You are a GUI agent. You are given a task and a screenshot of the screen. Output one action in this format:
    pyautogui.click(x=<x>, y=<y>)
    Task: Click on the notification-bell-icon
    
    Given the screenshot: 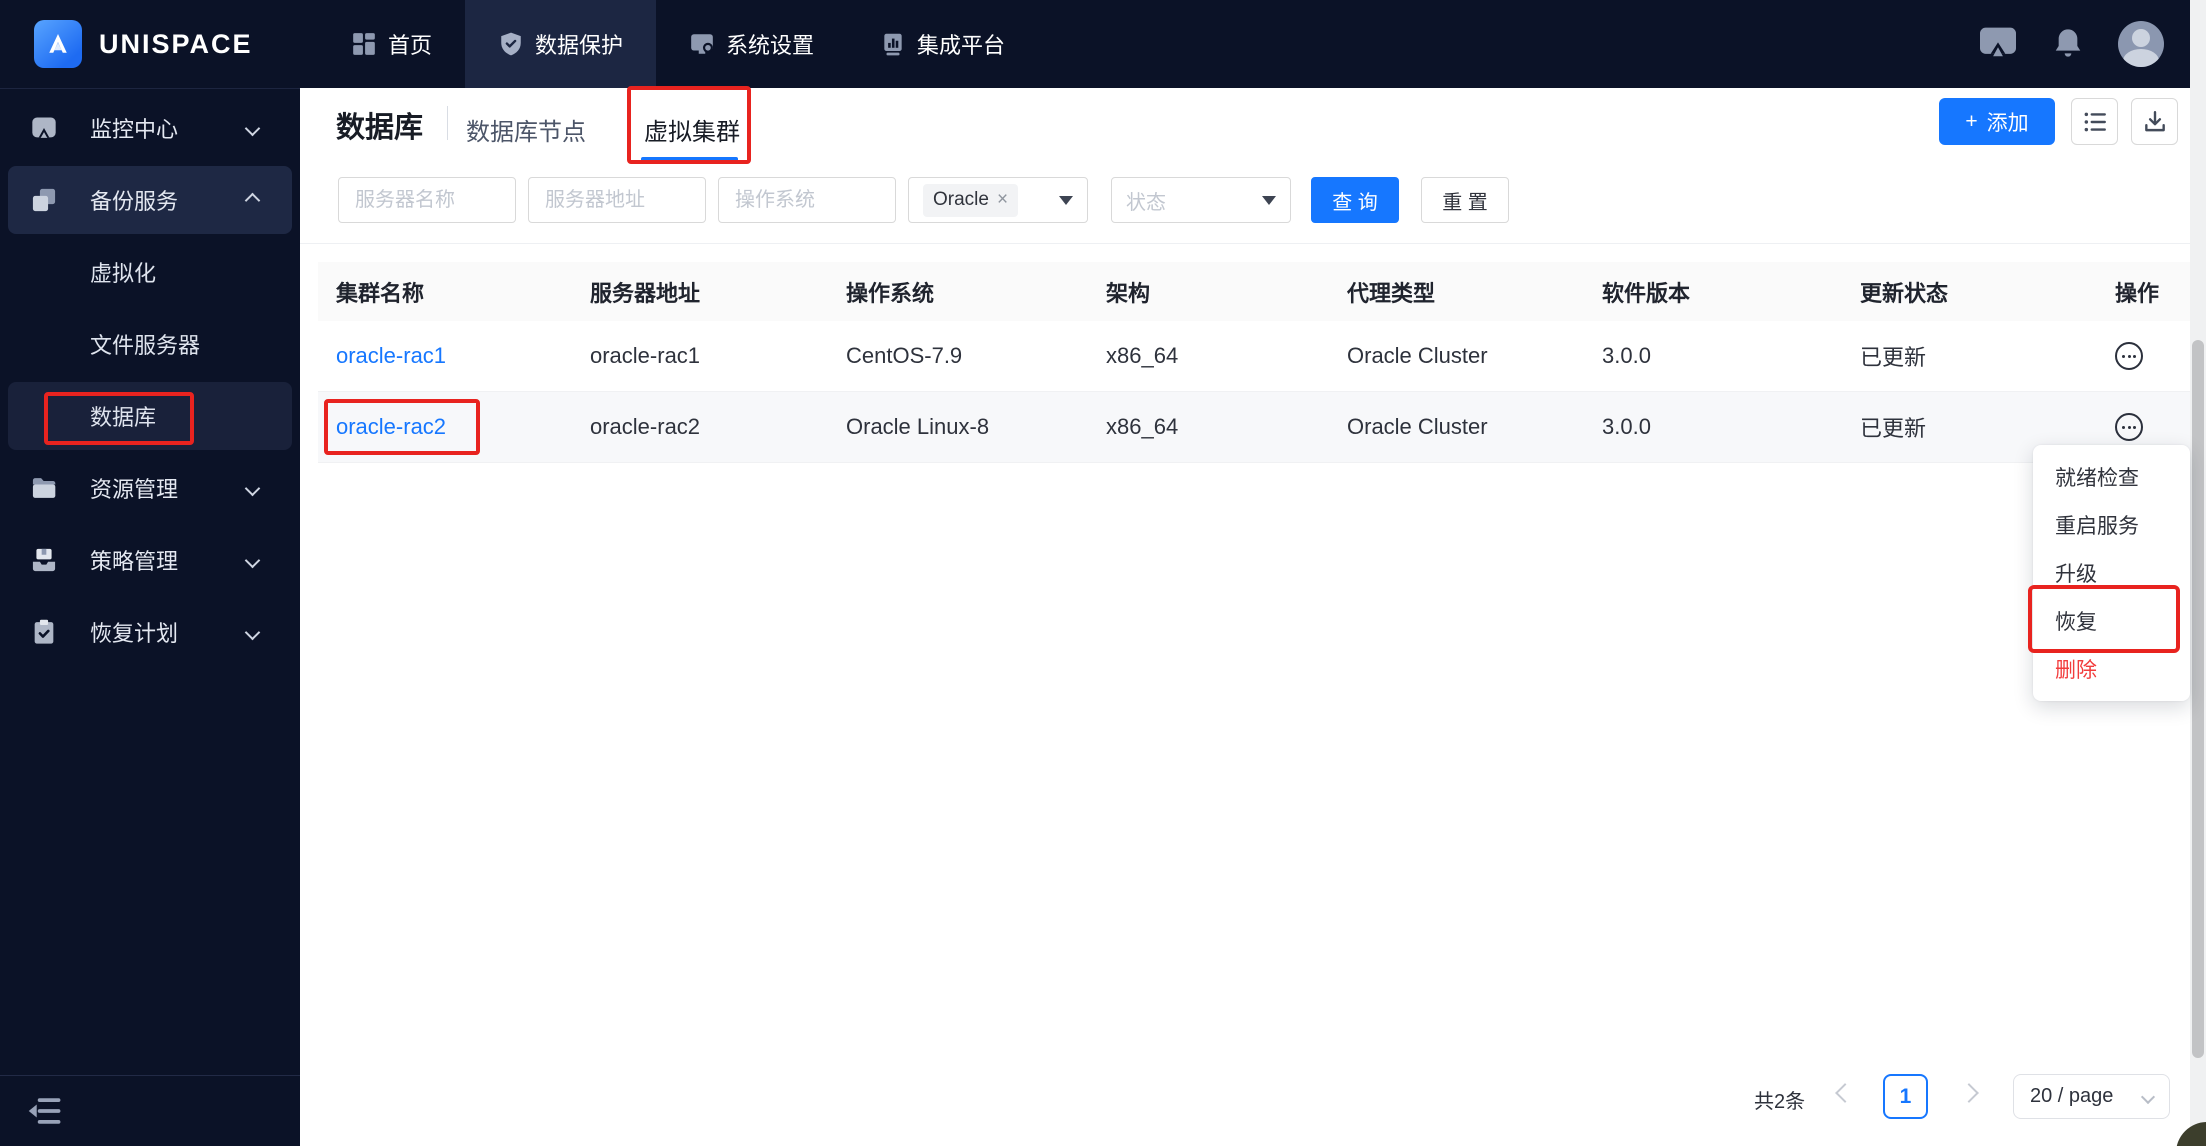 What is the action you would take?
    pyautogui.click(x=2068, y=44)
    